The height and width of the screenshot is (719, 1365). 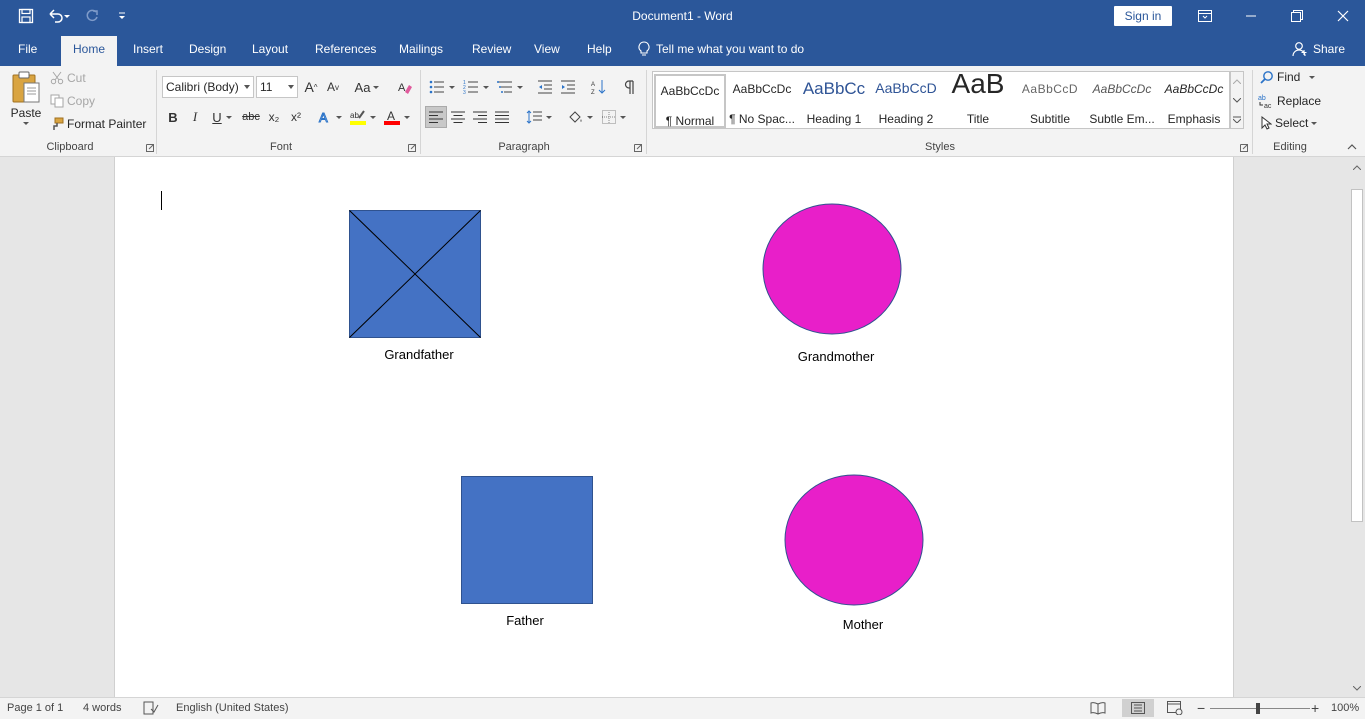 I want to click on tab-mailings: Mailings, so click(x=421, y=51).